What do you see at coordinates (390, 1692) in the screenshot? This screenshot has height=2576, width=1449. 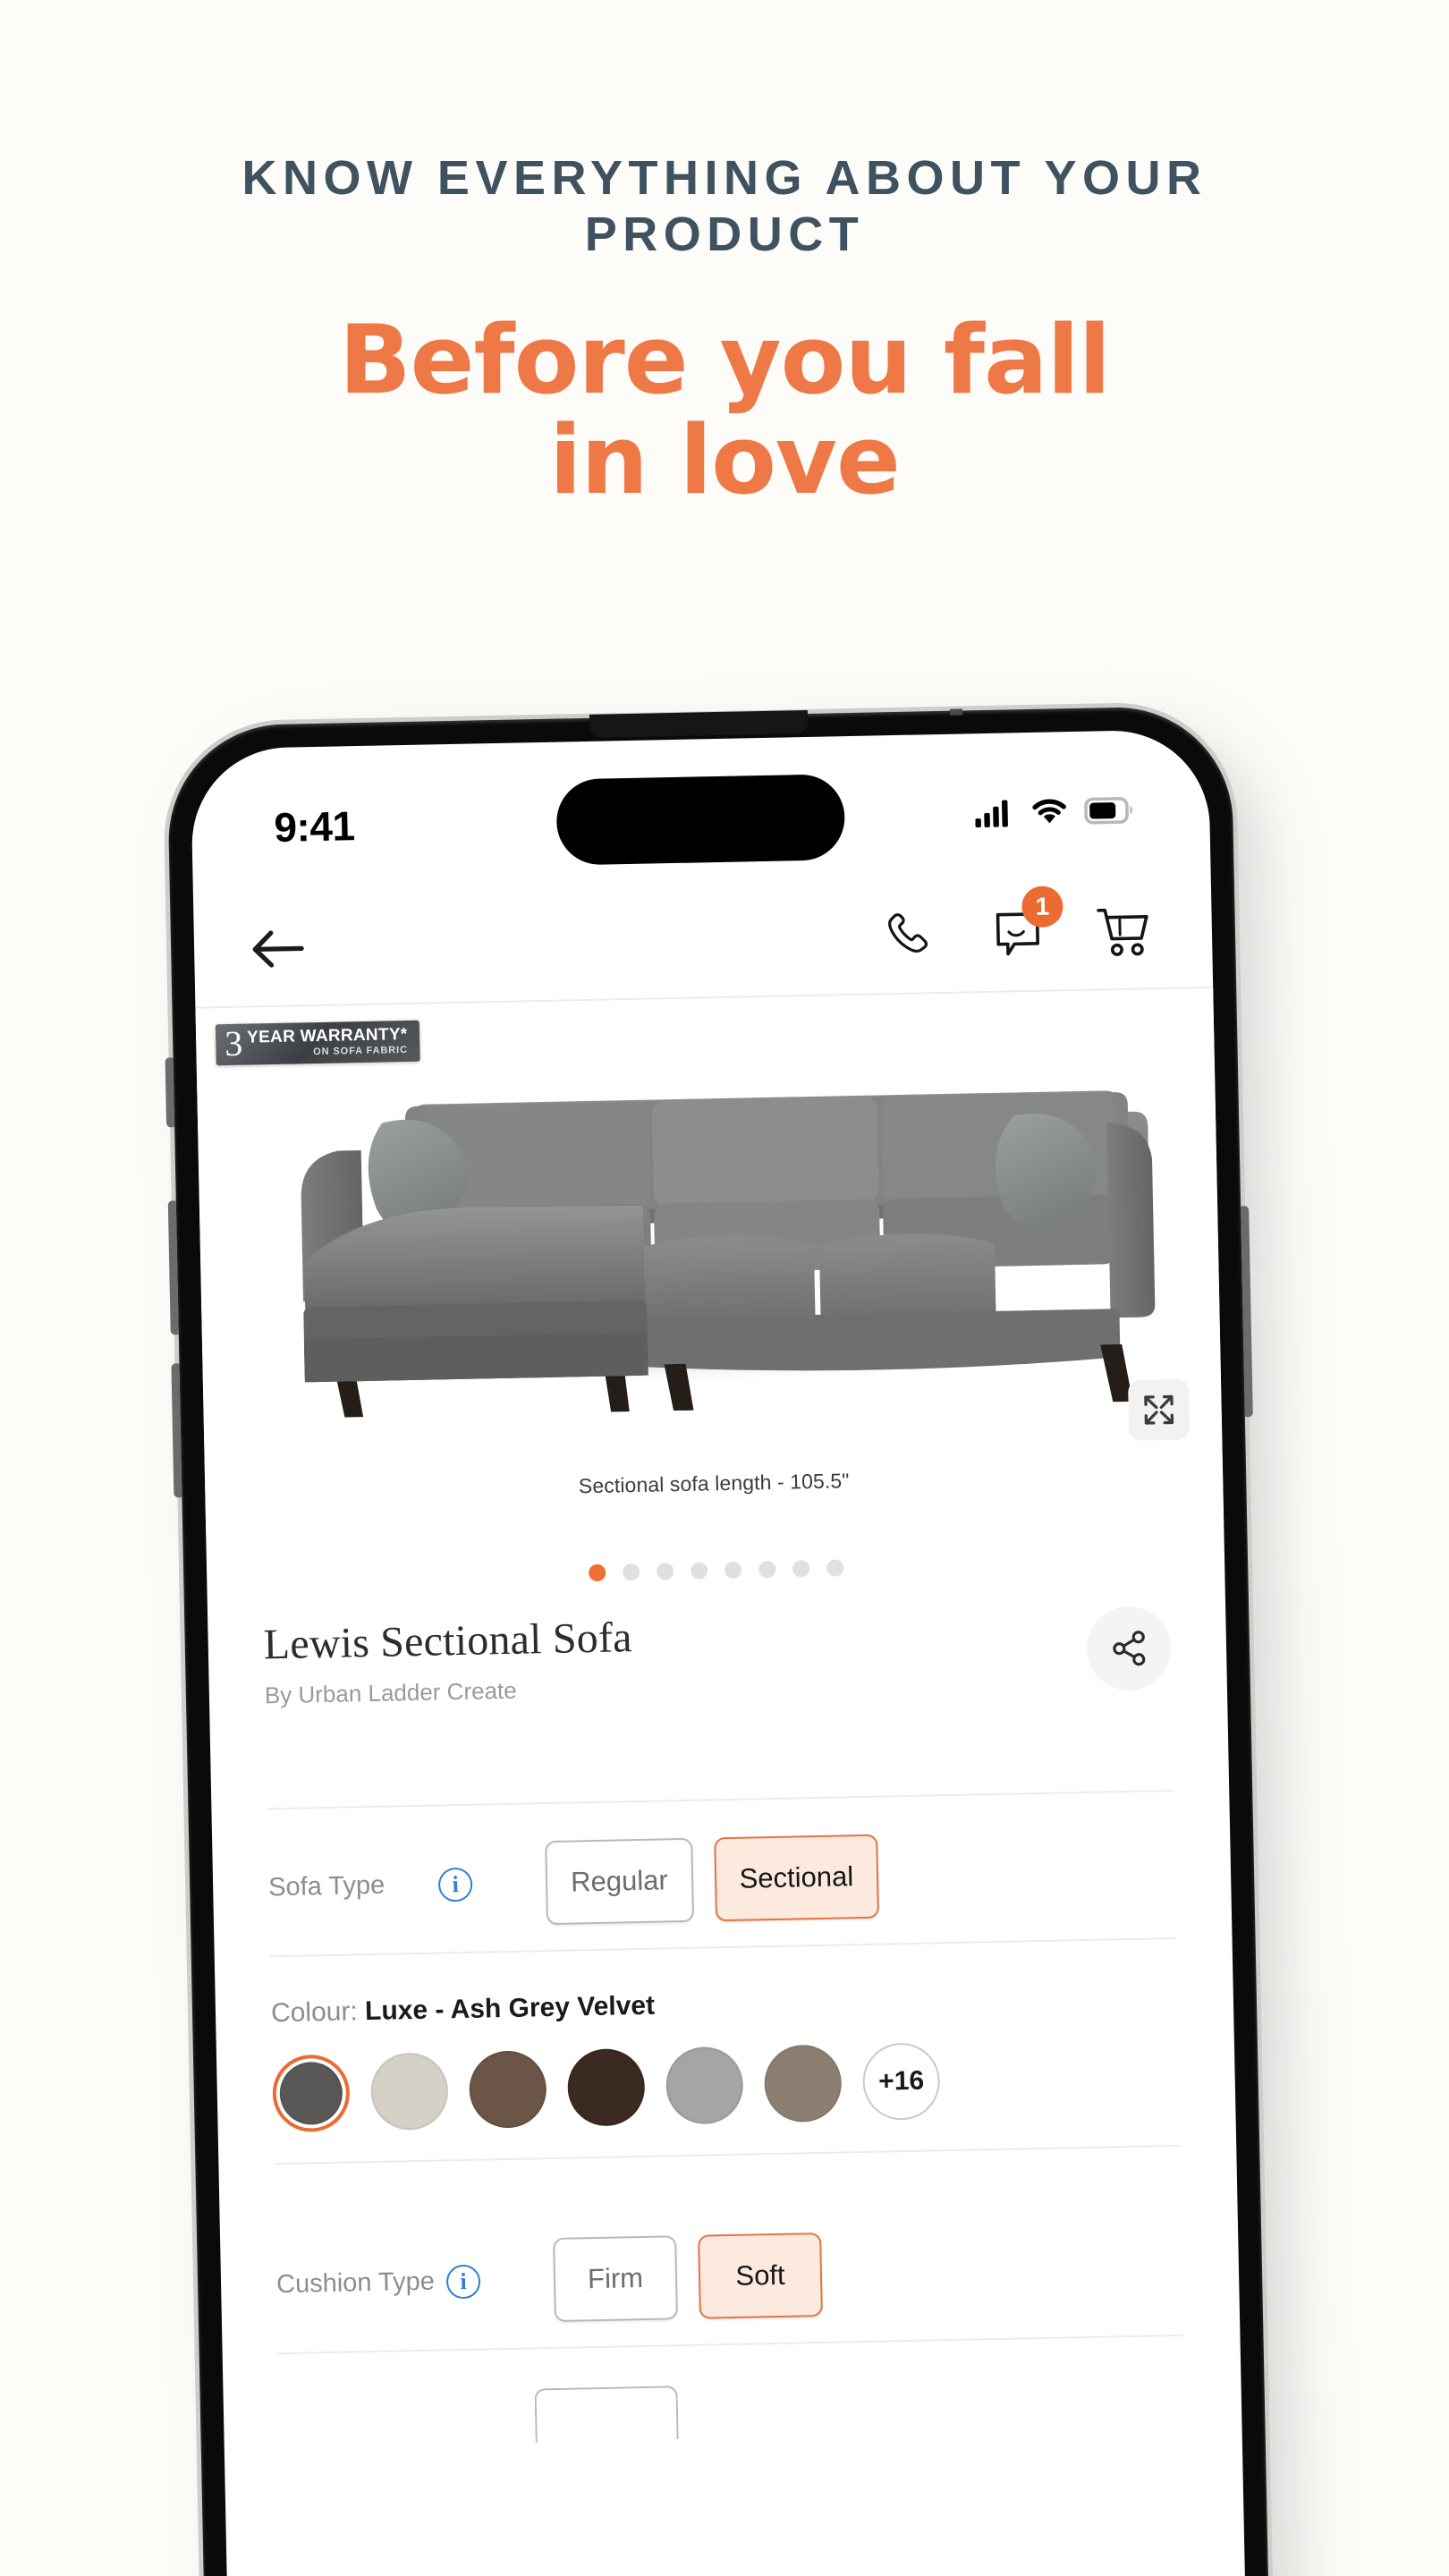 I see `product-brand: By Urban Ladder Create` at bounding box center [390, 1692].